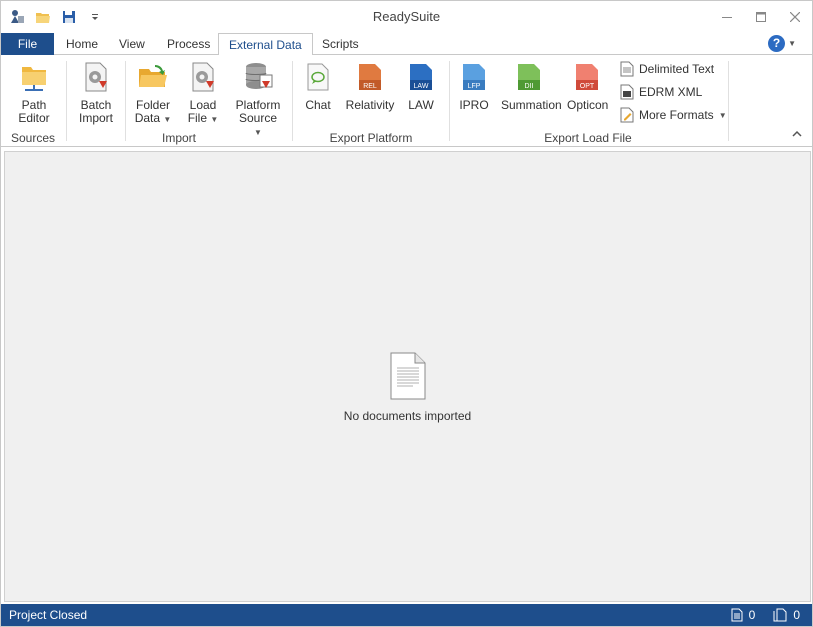  Describe the element at coordinates (765, 615) in the screenshot. I see `status-counters: 0 0` at that location.